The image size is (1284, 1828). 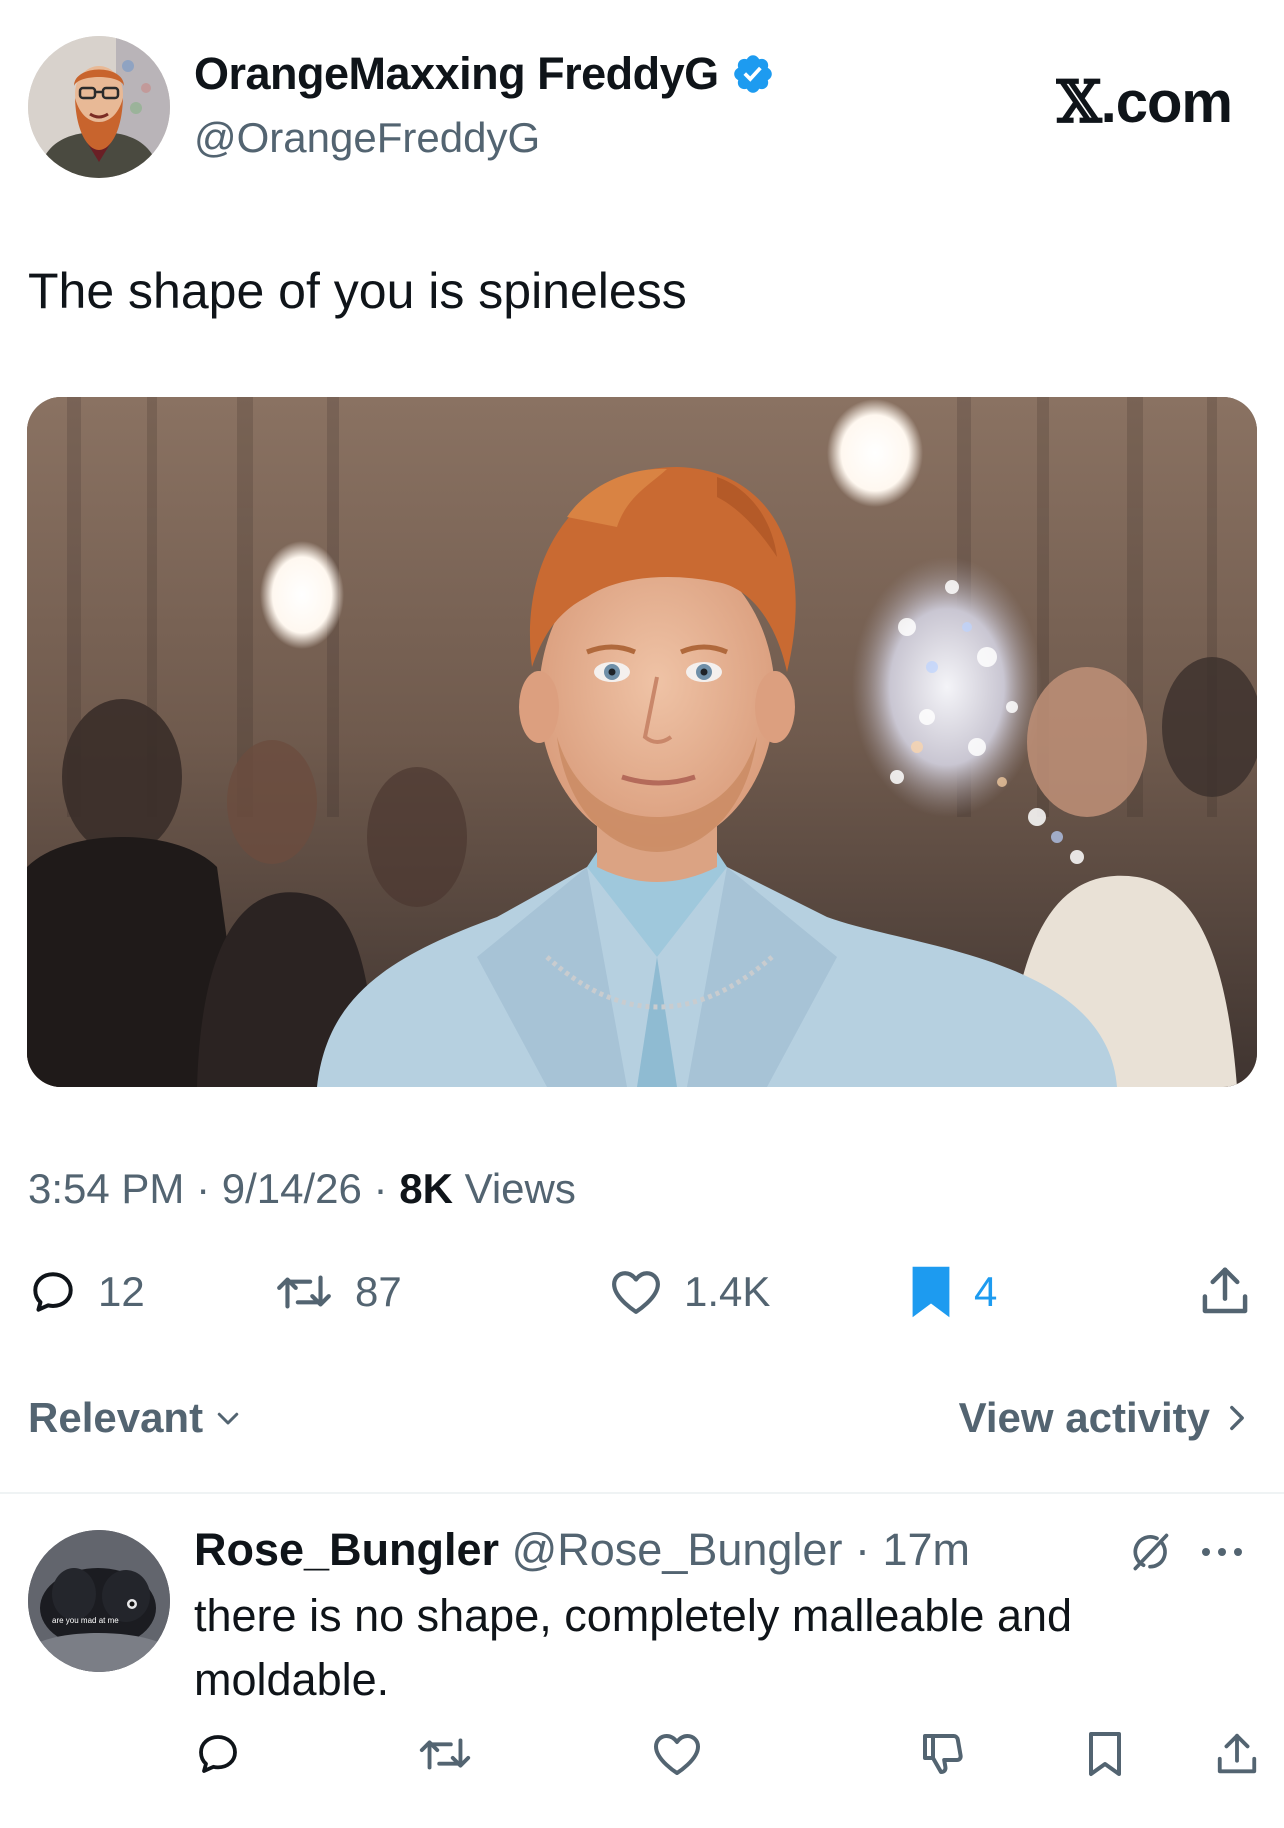 What do you see at coordinates (1237, 1418) in the screenshot?
I see `chevron-right-icon` at bounding box center [1237, 1418].